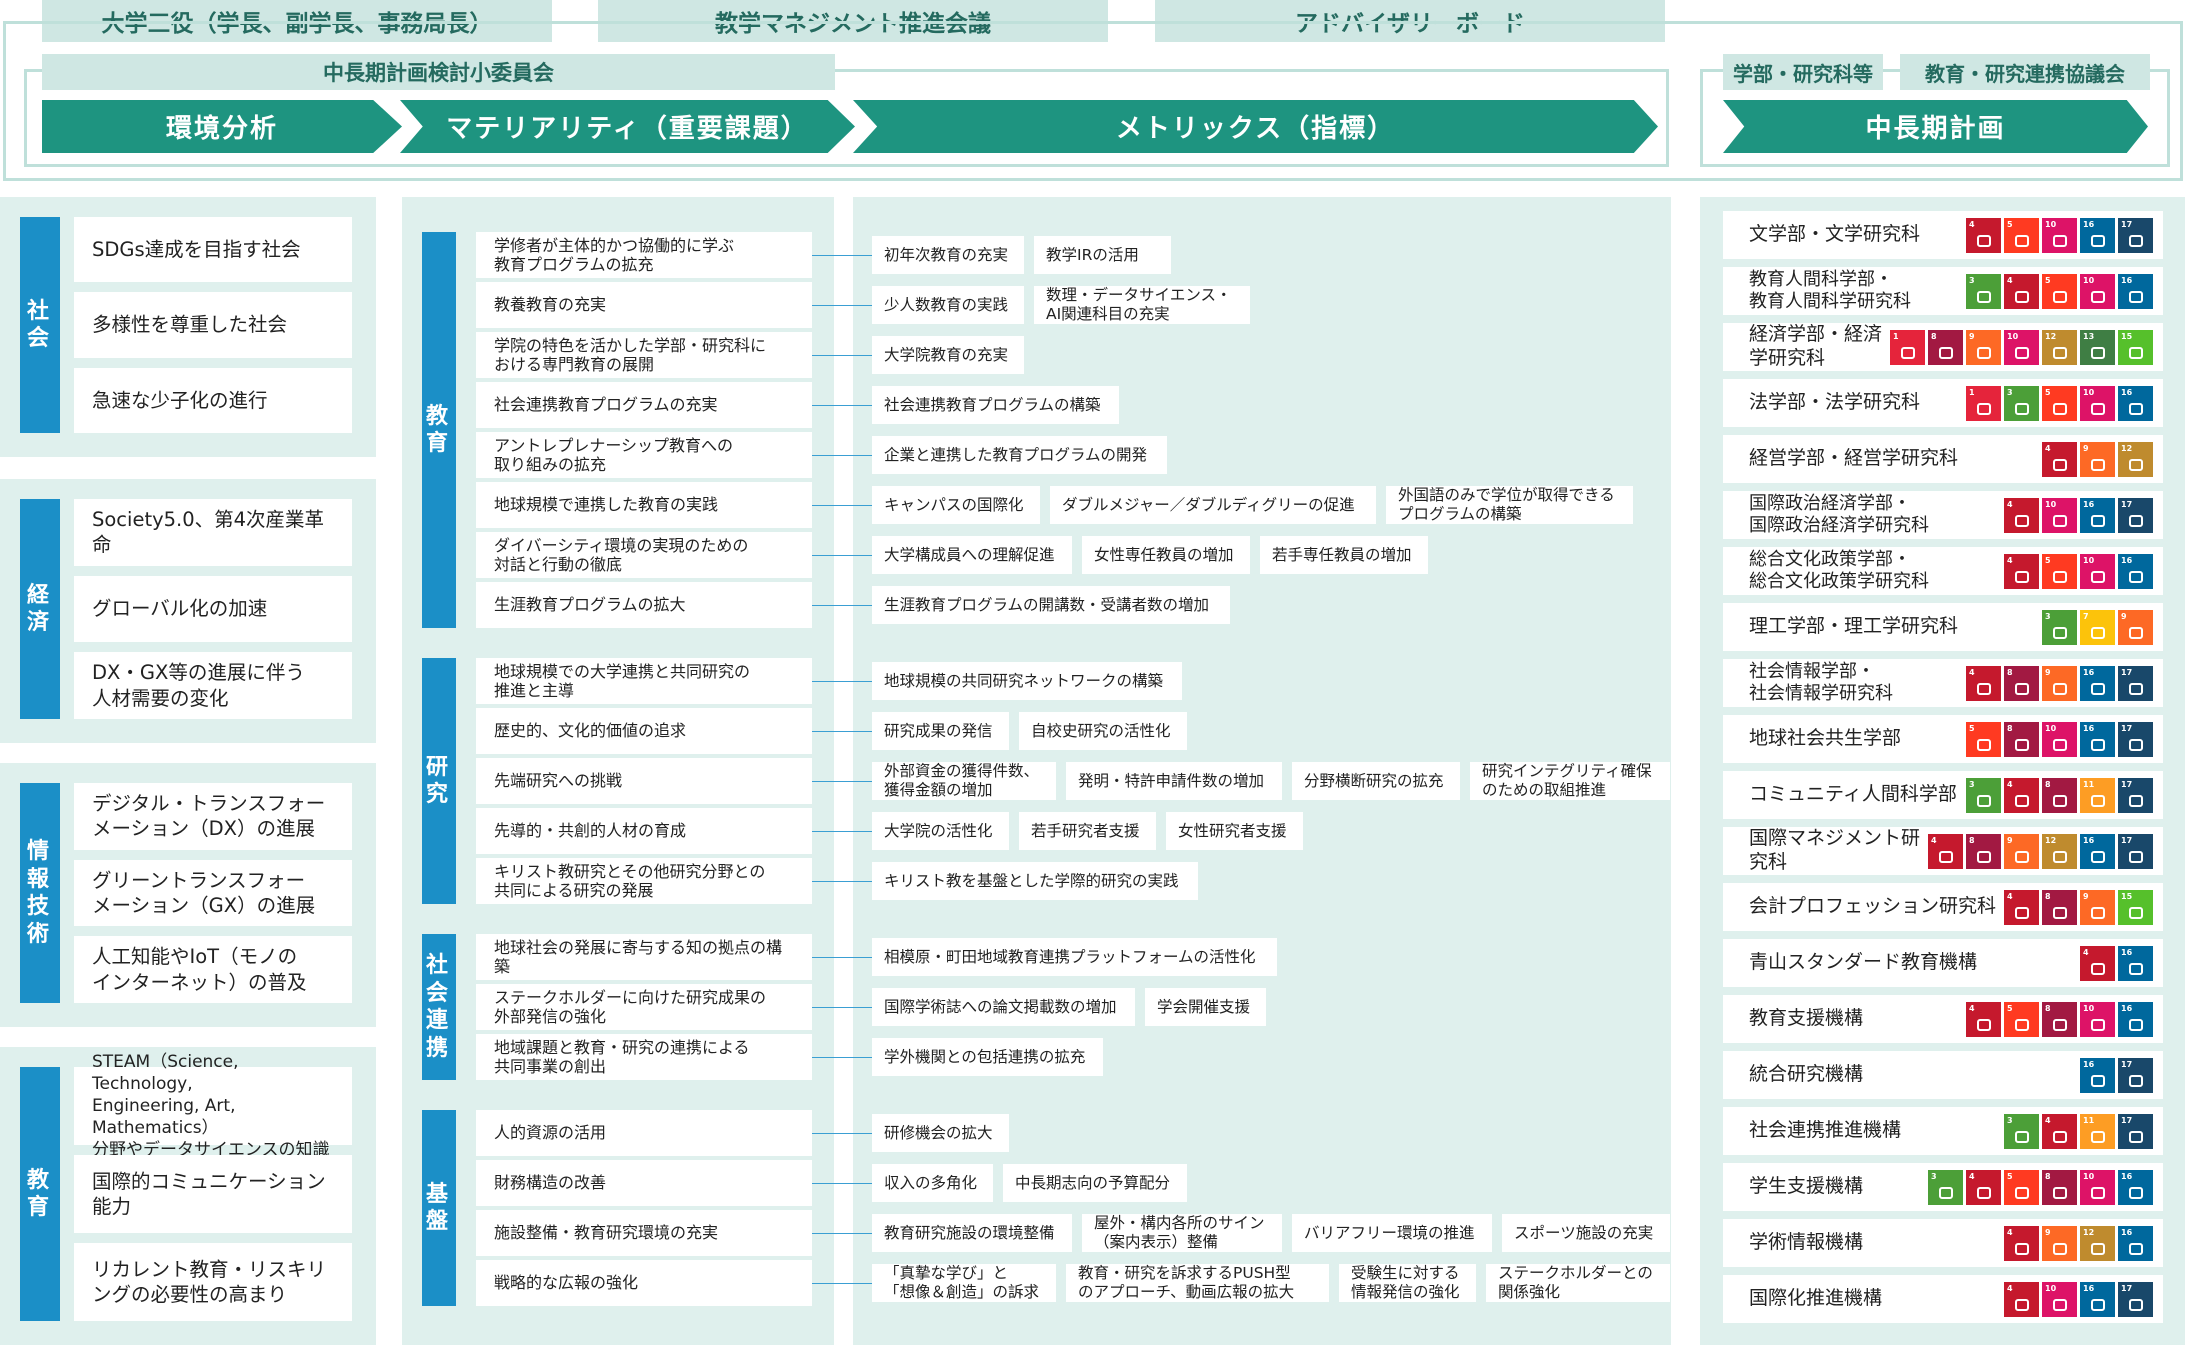  Describe the element at coordinates (1376, 781) in the screenshot. I see `metric-item: 分野横断研究の拡充` at that location.